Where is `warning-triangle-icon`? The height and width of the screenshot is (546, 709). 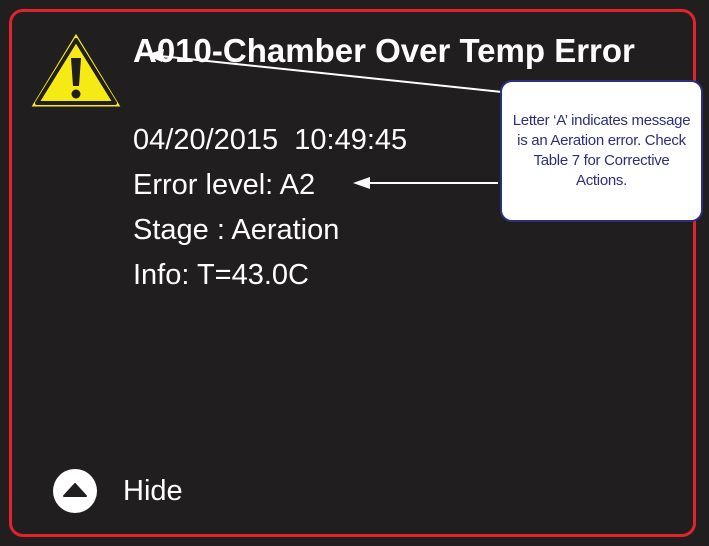
warning-triangle-icon is located at coordinates (76, 69).